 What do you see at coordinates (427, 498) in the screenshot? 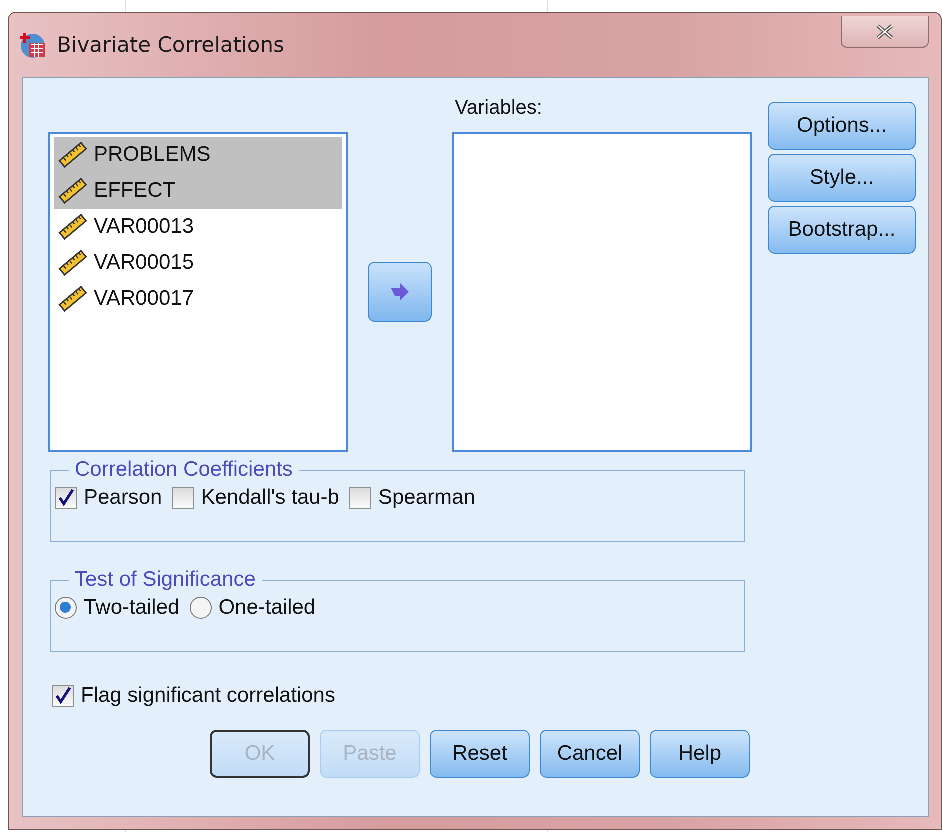
I see `checkbox-label: Spearman` at bounding box center [427, 498].